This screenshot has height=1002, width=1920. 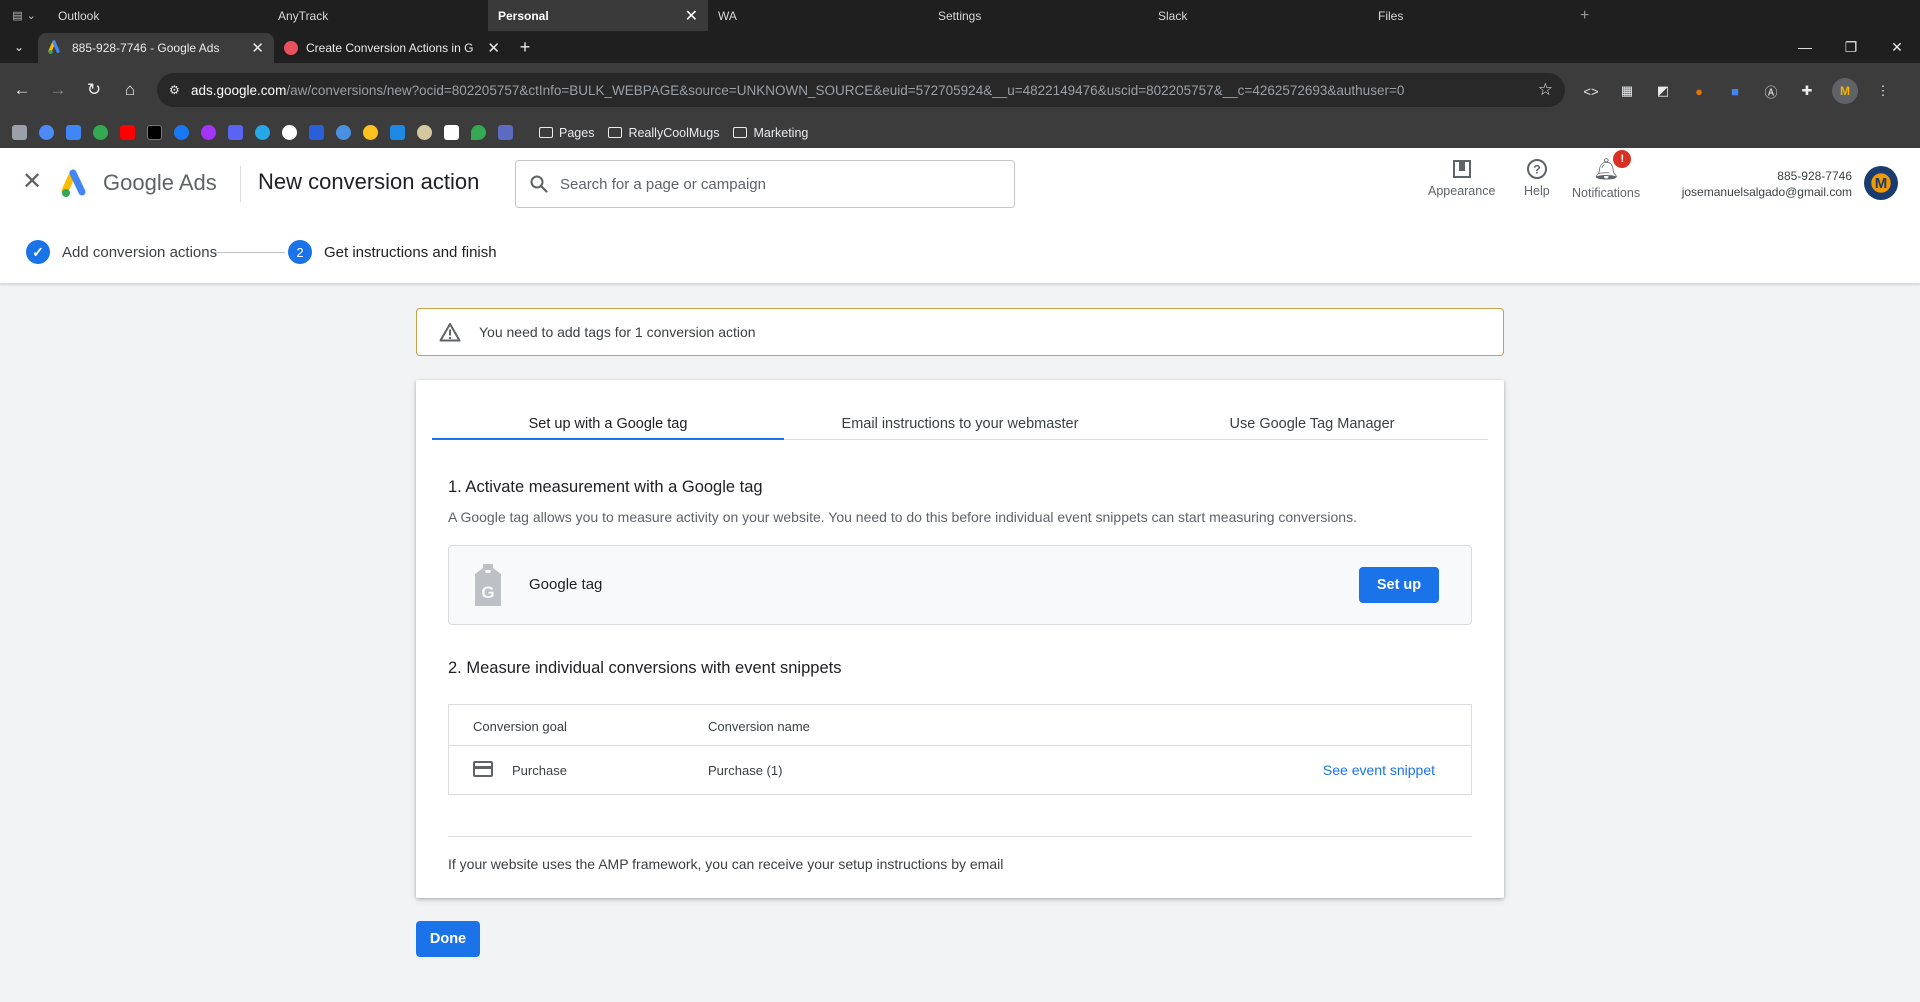 What do you see at coordinates (262, 132) in the screenshot?
I see `telegram-icon` at bounding box center [262, 132].